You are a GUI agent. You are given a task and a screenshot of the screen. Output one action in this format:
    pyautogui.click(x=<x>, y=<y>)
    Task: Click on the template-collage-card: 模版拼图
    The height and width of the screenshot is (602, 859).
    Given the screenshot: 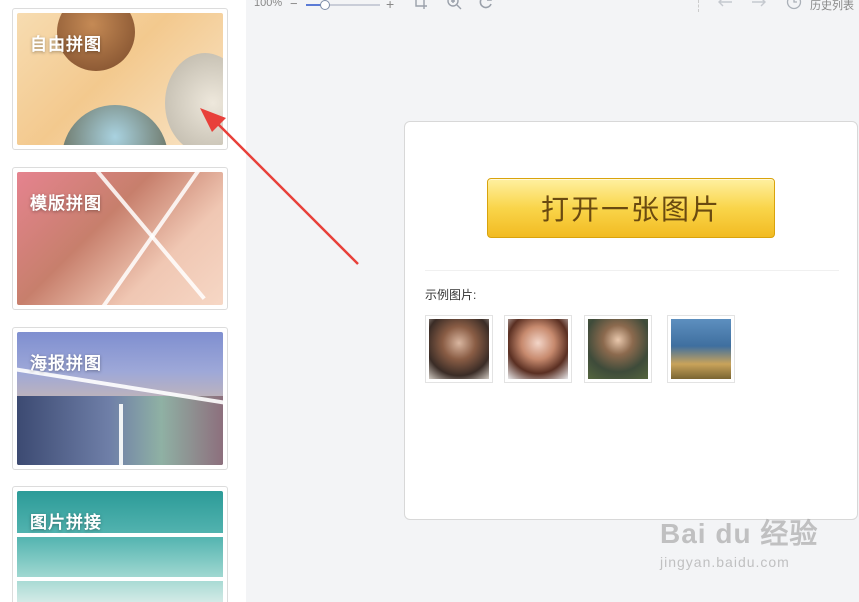 What is the action you would take?
    pyautogui.click(x=120, y=238)
    